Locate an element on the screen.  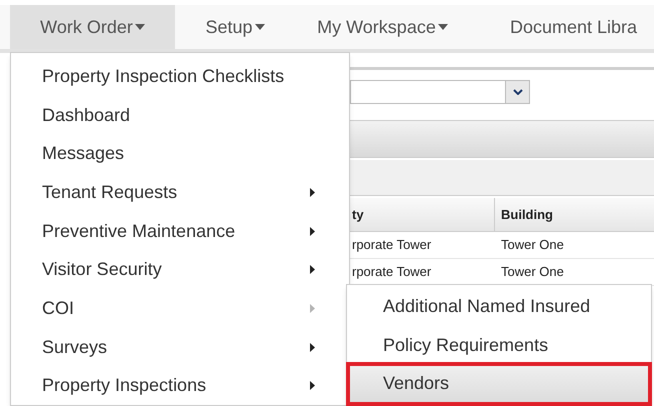
column-header: Building is located at coordinates (574, 214).